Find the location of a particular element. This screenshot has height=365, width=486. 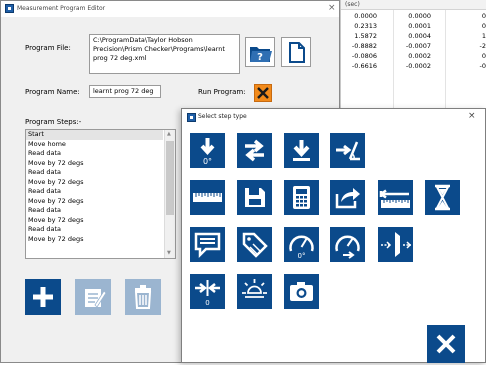

editor-close-button: × is located at coordinates (332, 8).